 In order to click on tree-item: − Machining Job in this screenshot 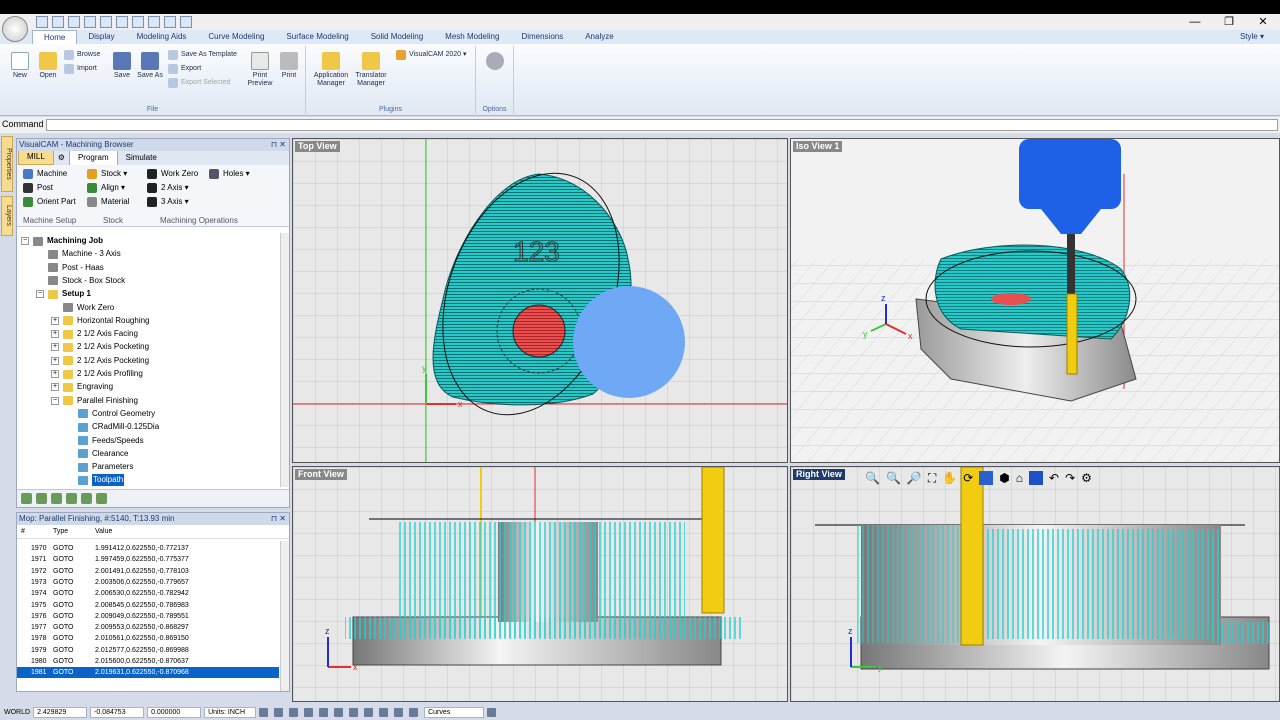, I will do `click(62, 241)`.